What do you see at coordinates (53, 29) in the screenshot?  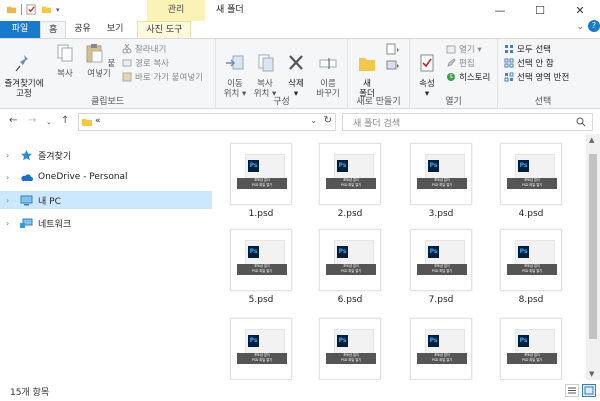 I see `tab-home: 홈` at bounding box center [53, 29].